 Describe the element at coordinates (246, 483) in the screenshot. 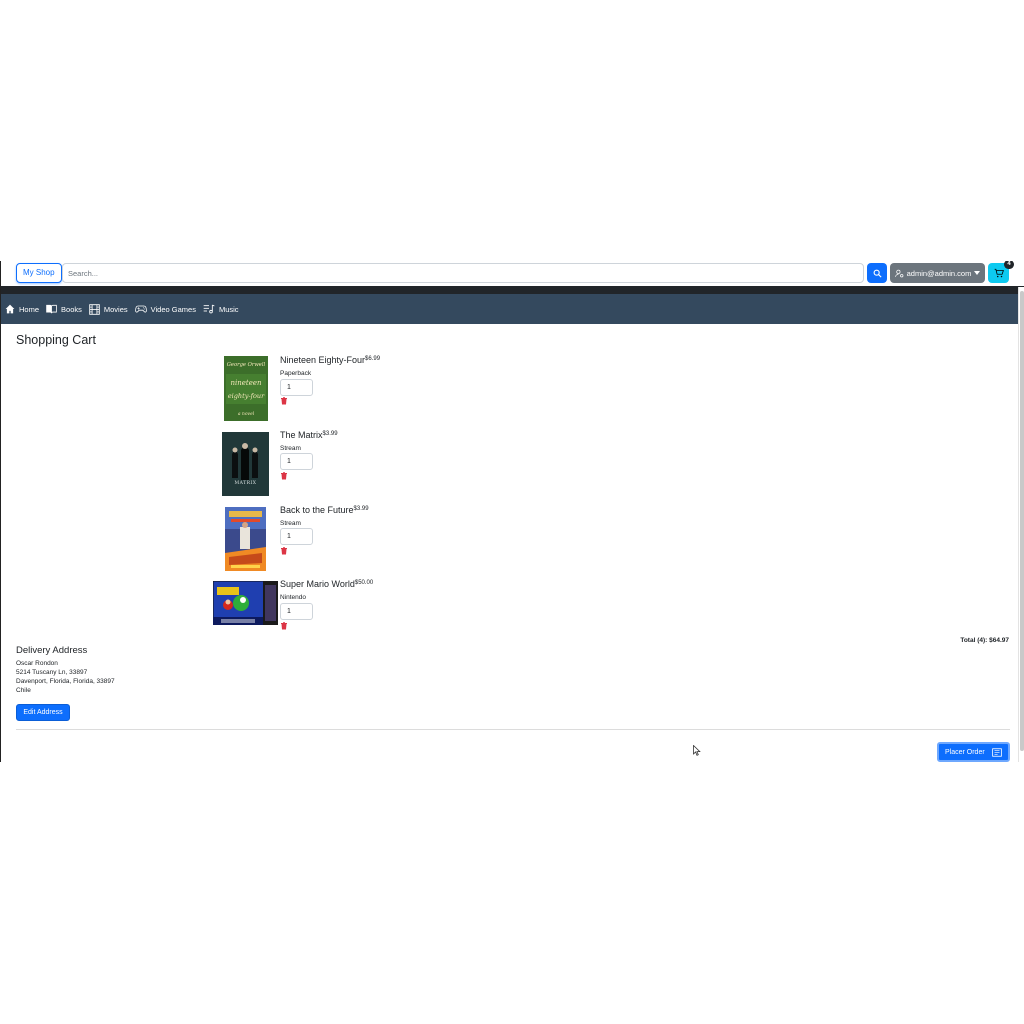

I see `cover-title: MATRIX` at that location.